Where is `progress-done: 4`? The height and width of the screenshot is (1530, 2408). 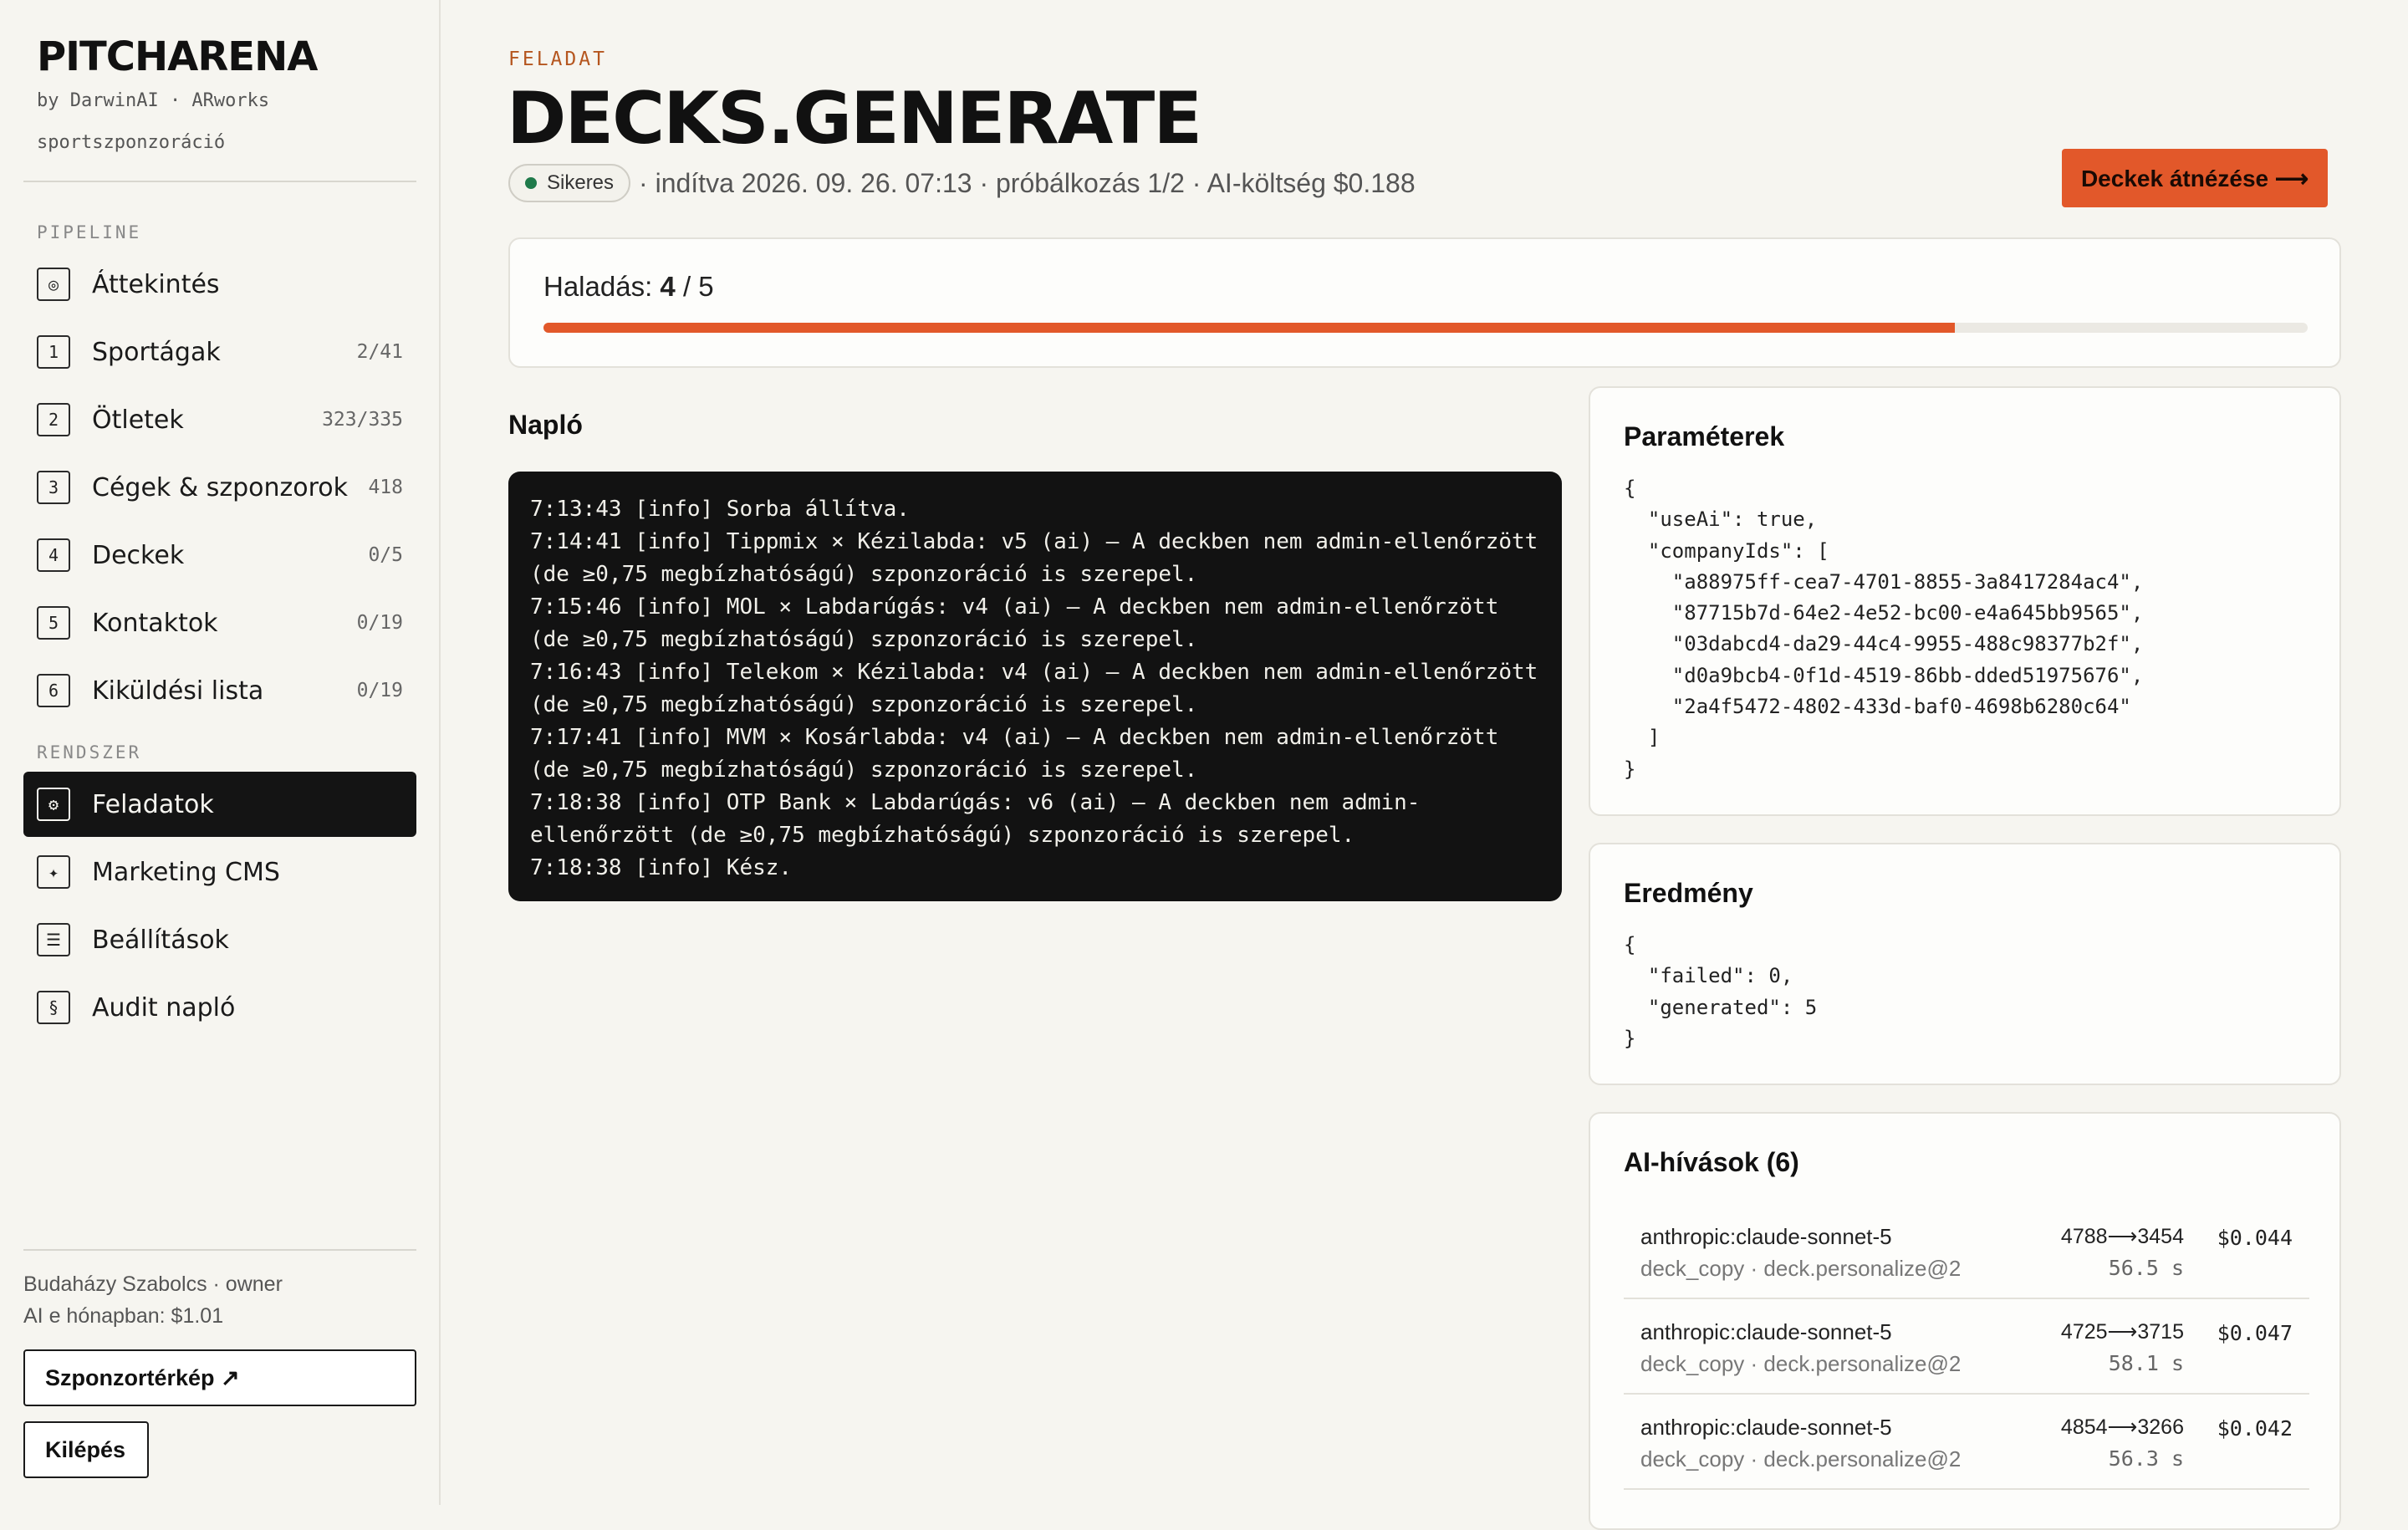 progress-done: 4 is located at coordinates (668, 286).